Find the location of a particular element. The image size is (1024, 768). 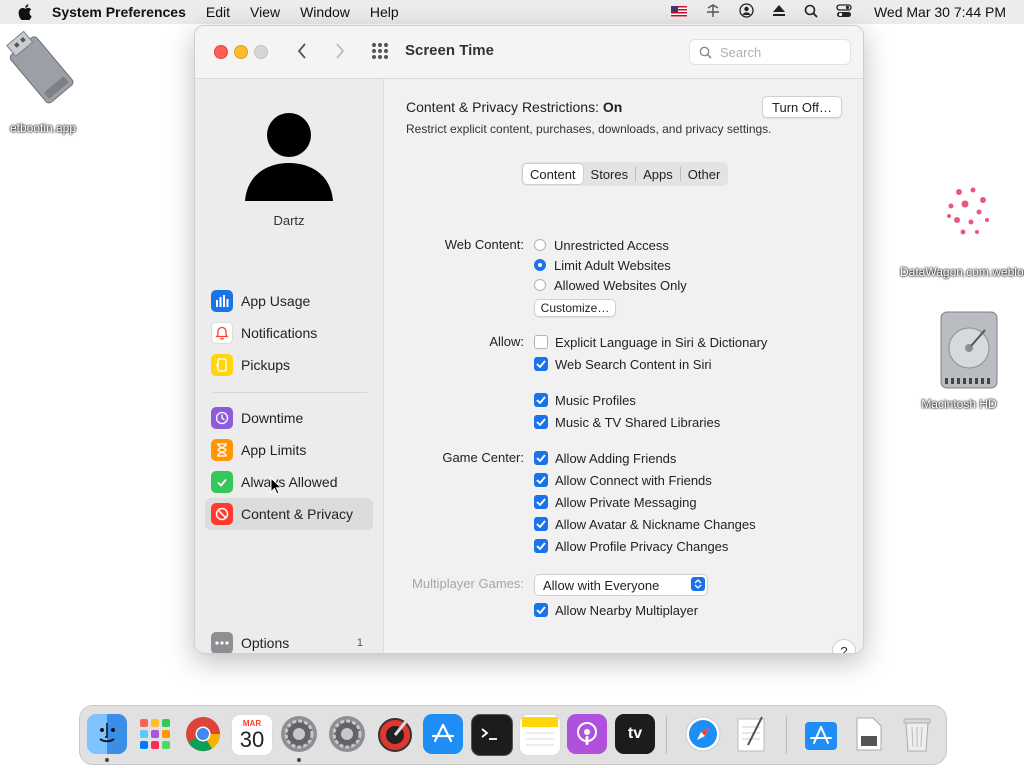

desktop-icon-unetbootin: etbootin.app is located at coordinates (43, 81).